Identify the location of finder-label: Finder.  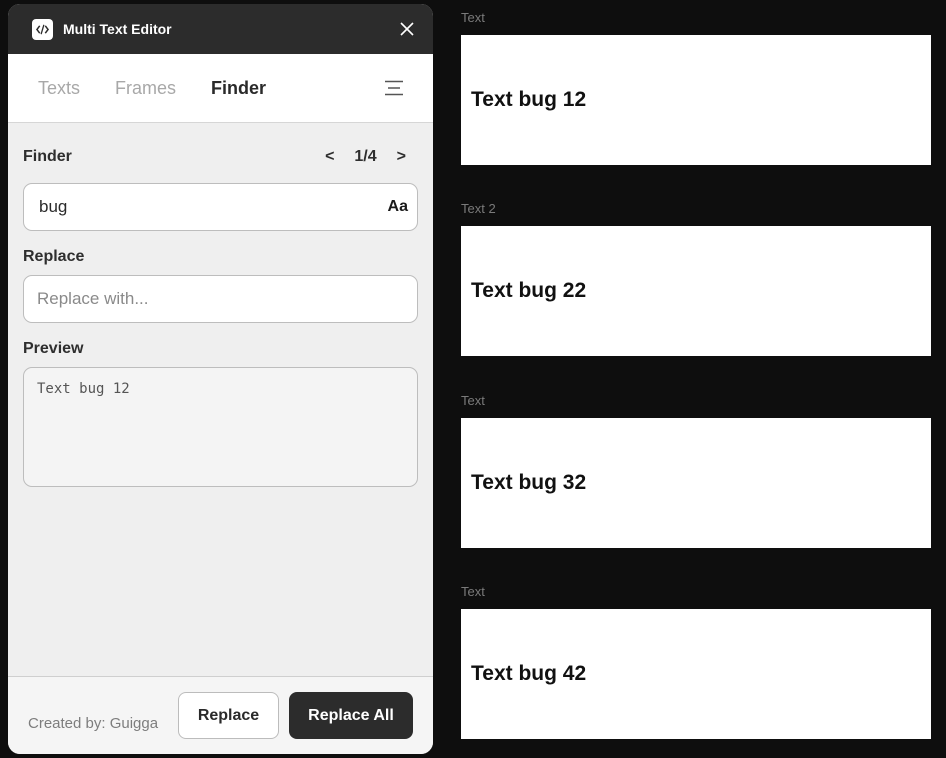
(47, 156).